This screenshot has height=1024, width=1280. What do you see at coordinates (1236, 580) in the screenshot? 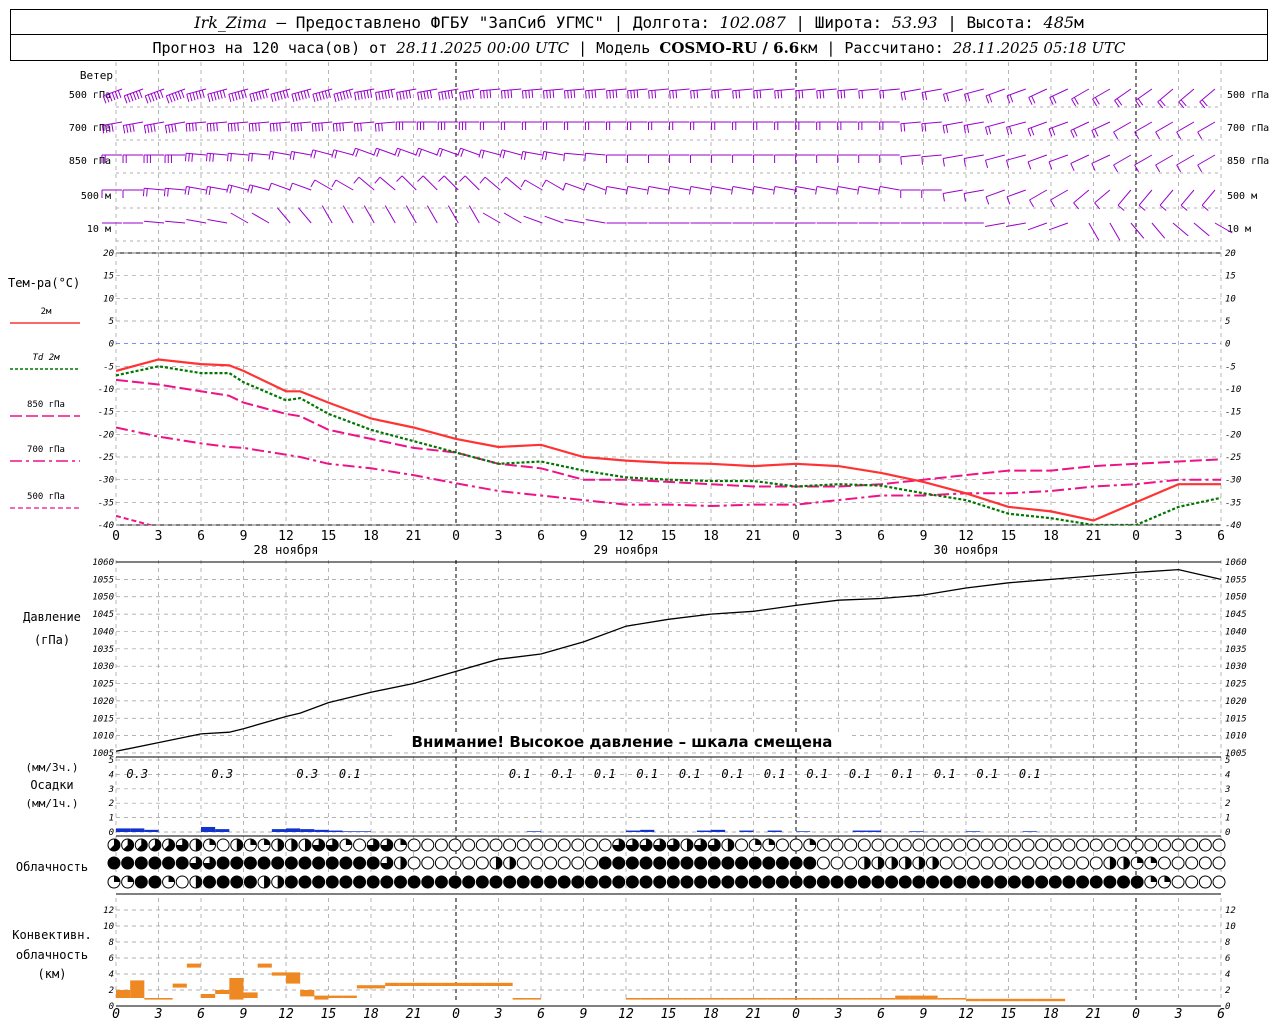
I see `pres-tick-right: 1055` at bounding box center [1236, 580].